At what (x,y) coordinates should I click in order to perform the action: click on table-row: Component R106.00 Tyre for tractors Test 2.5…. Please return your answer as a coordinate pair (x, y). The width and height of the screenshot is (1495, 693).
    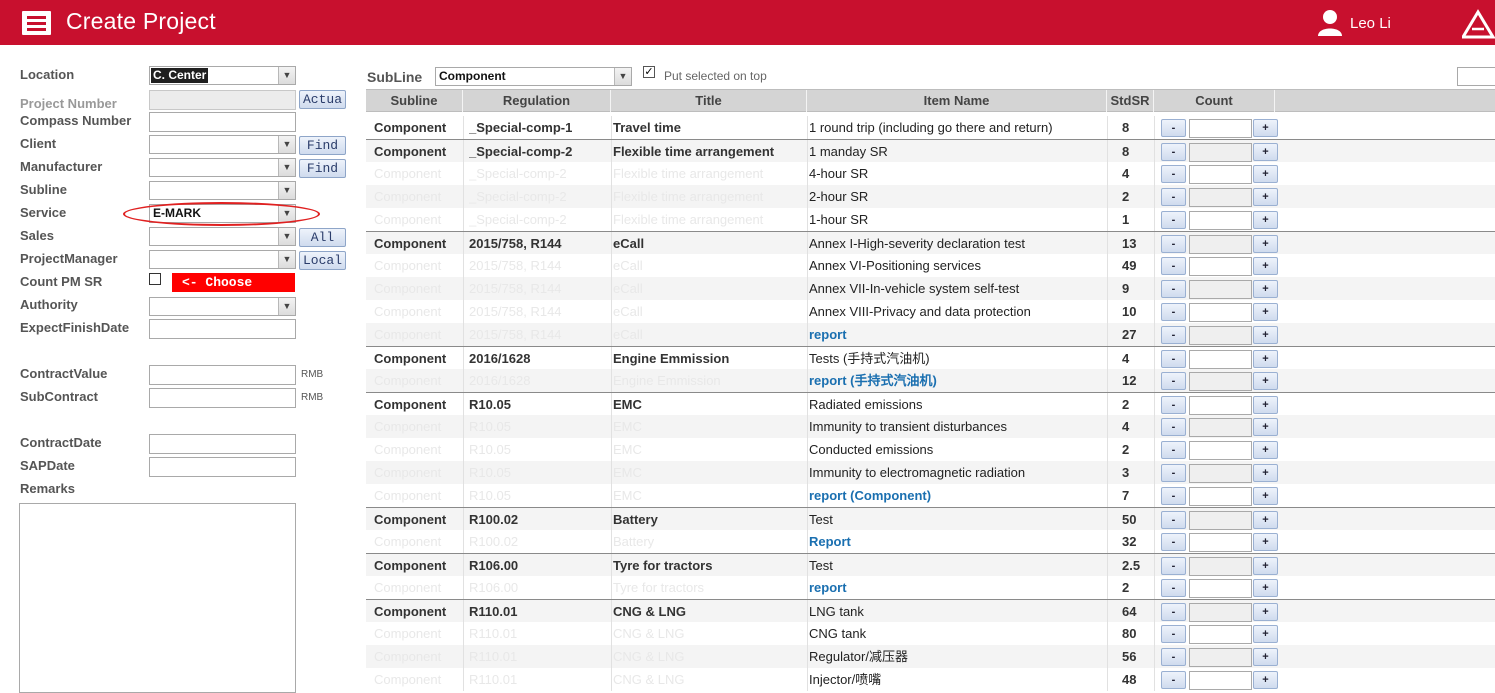
    Looking at the image, I should click on (930, 565).